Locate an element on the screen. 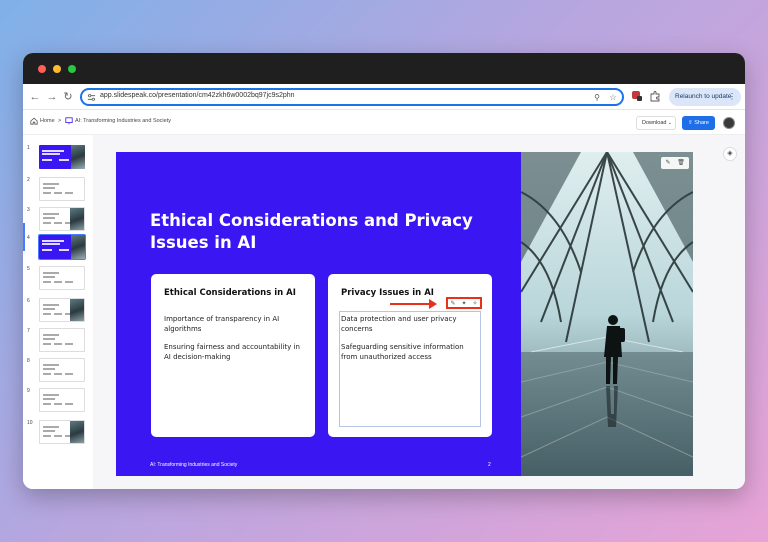 The height and width of the screenshot is (542, 768). browser-menu-icon: ⋮ is located at coordinates (732, 97).